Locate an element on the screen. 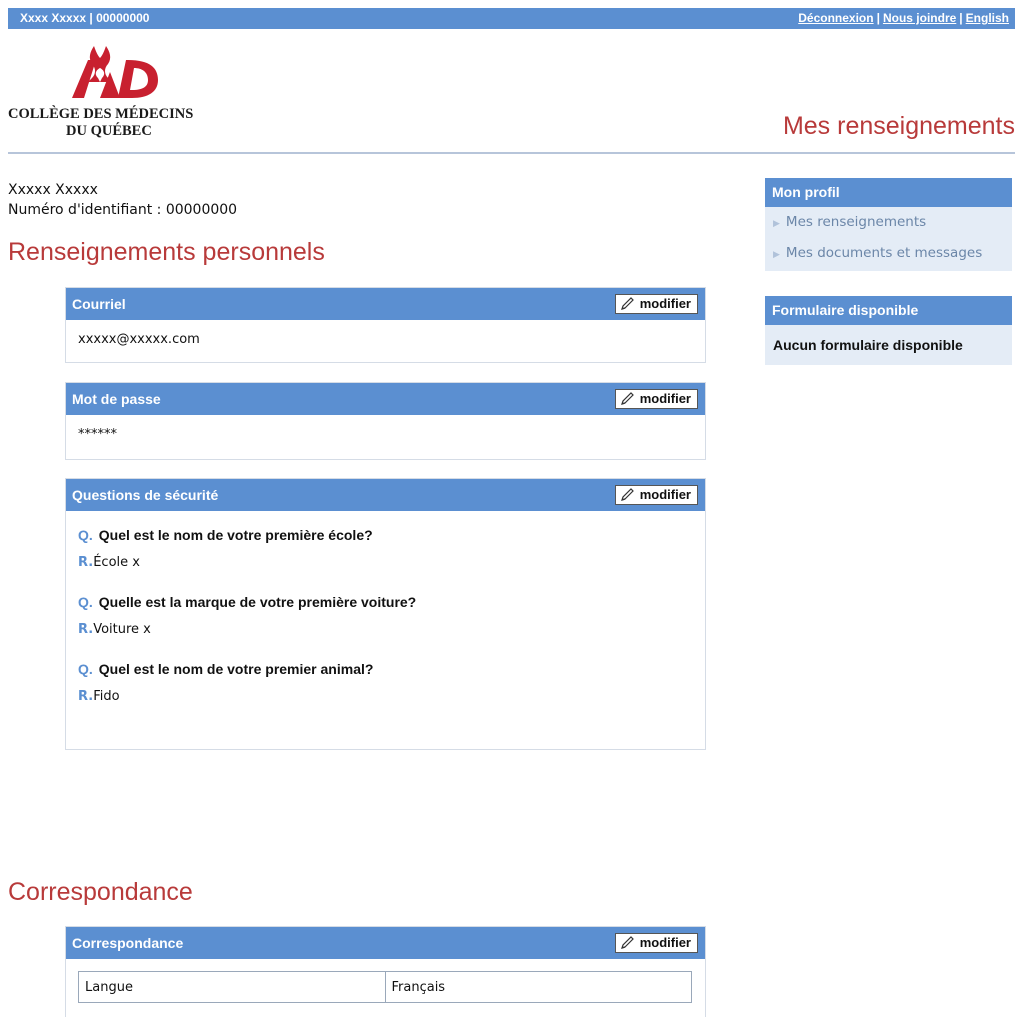 The width and height of the screenshot is (1018, 1017). table-row: Langue Français is located at coordinates (385, 987).